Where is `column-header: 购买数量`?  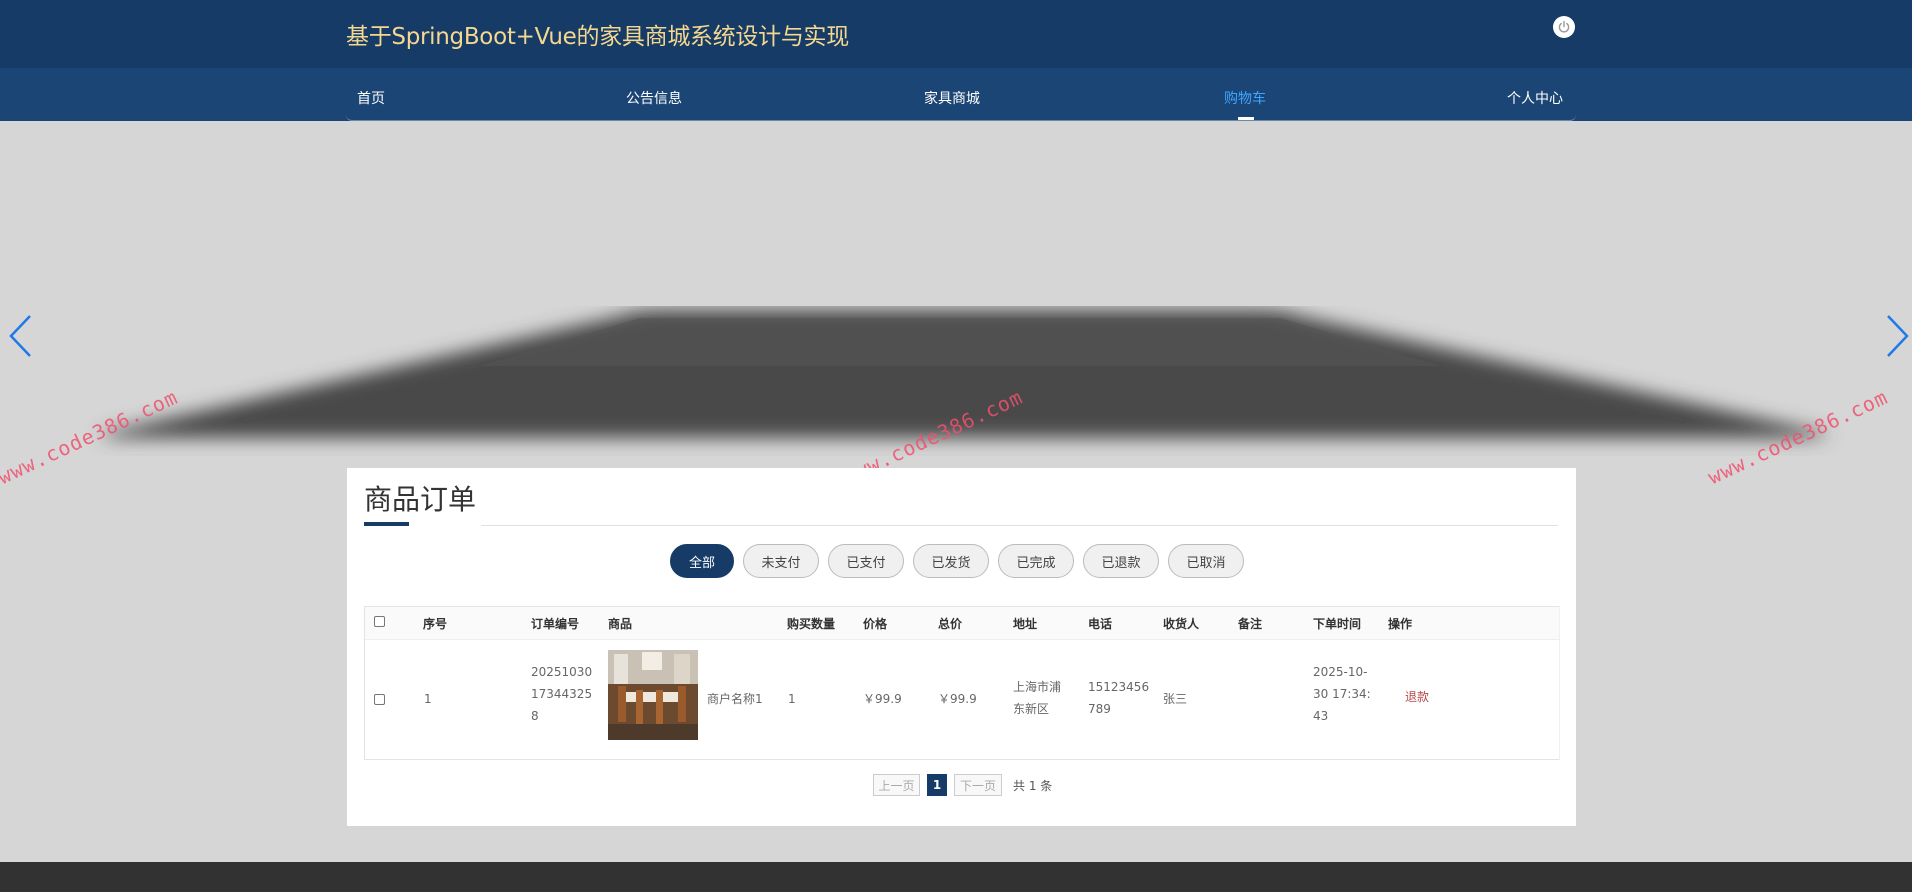
column-header: 购买数量 is located at coordinates (811, 624).